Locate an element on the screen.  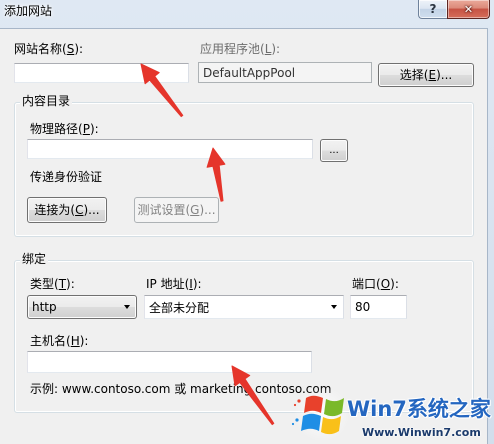
content-directory-title: 内容目录 is located at coordinates (46, 101).